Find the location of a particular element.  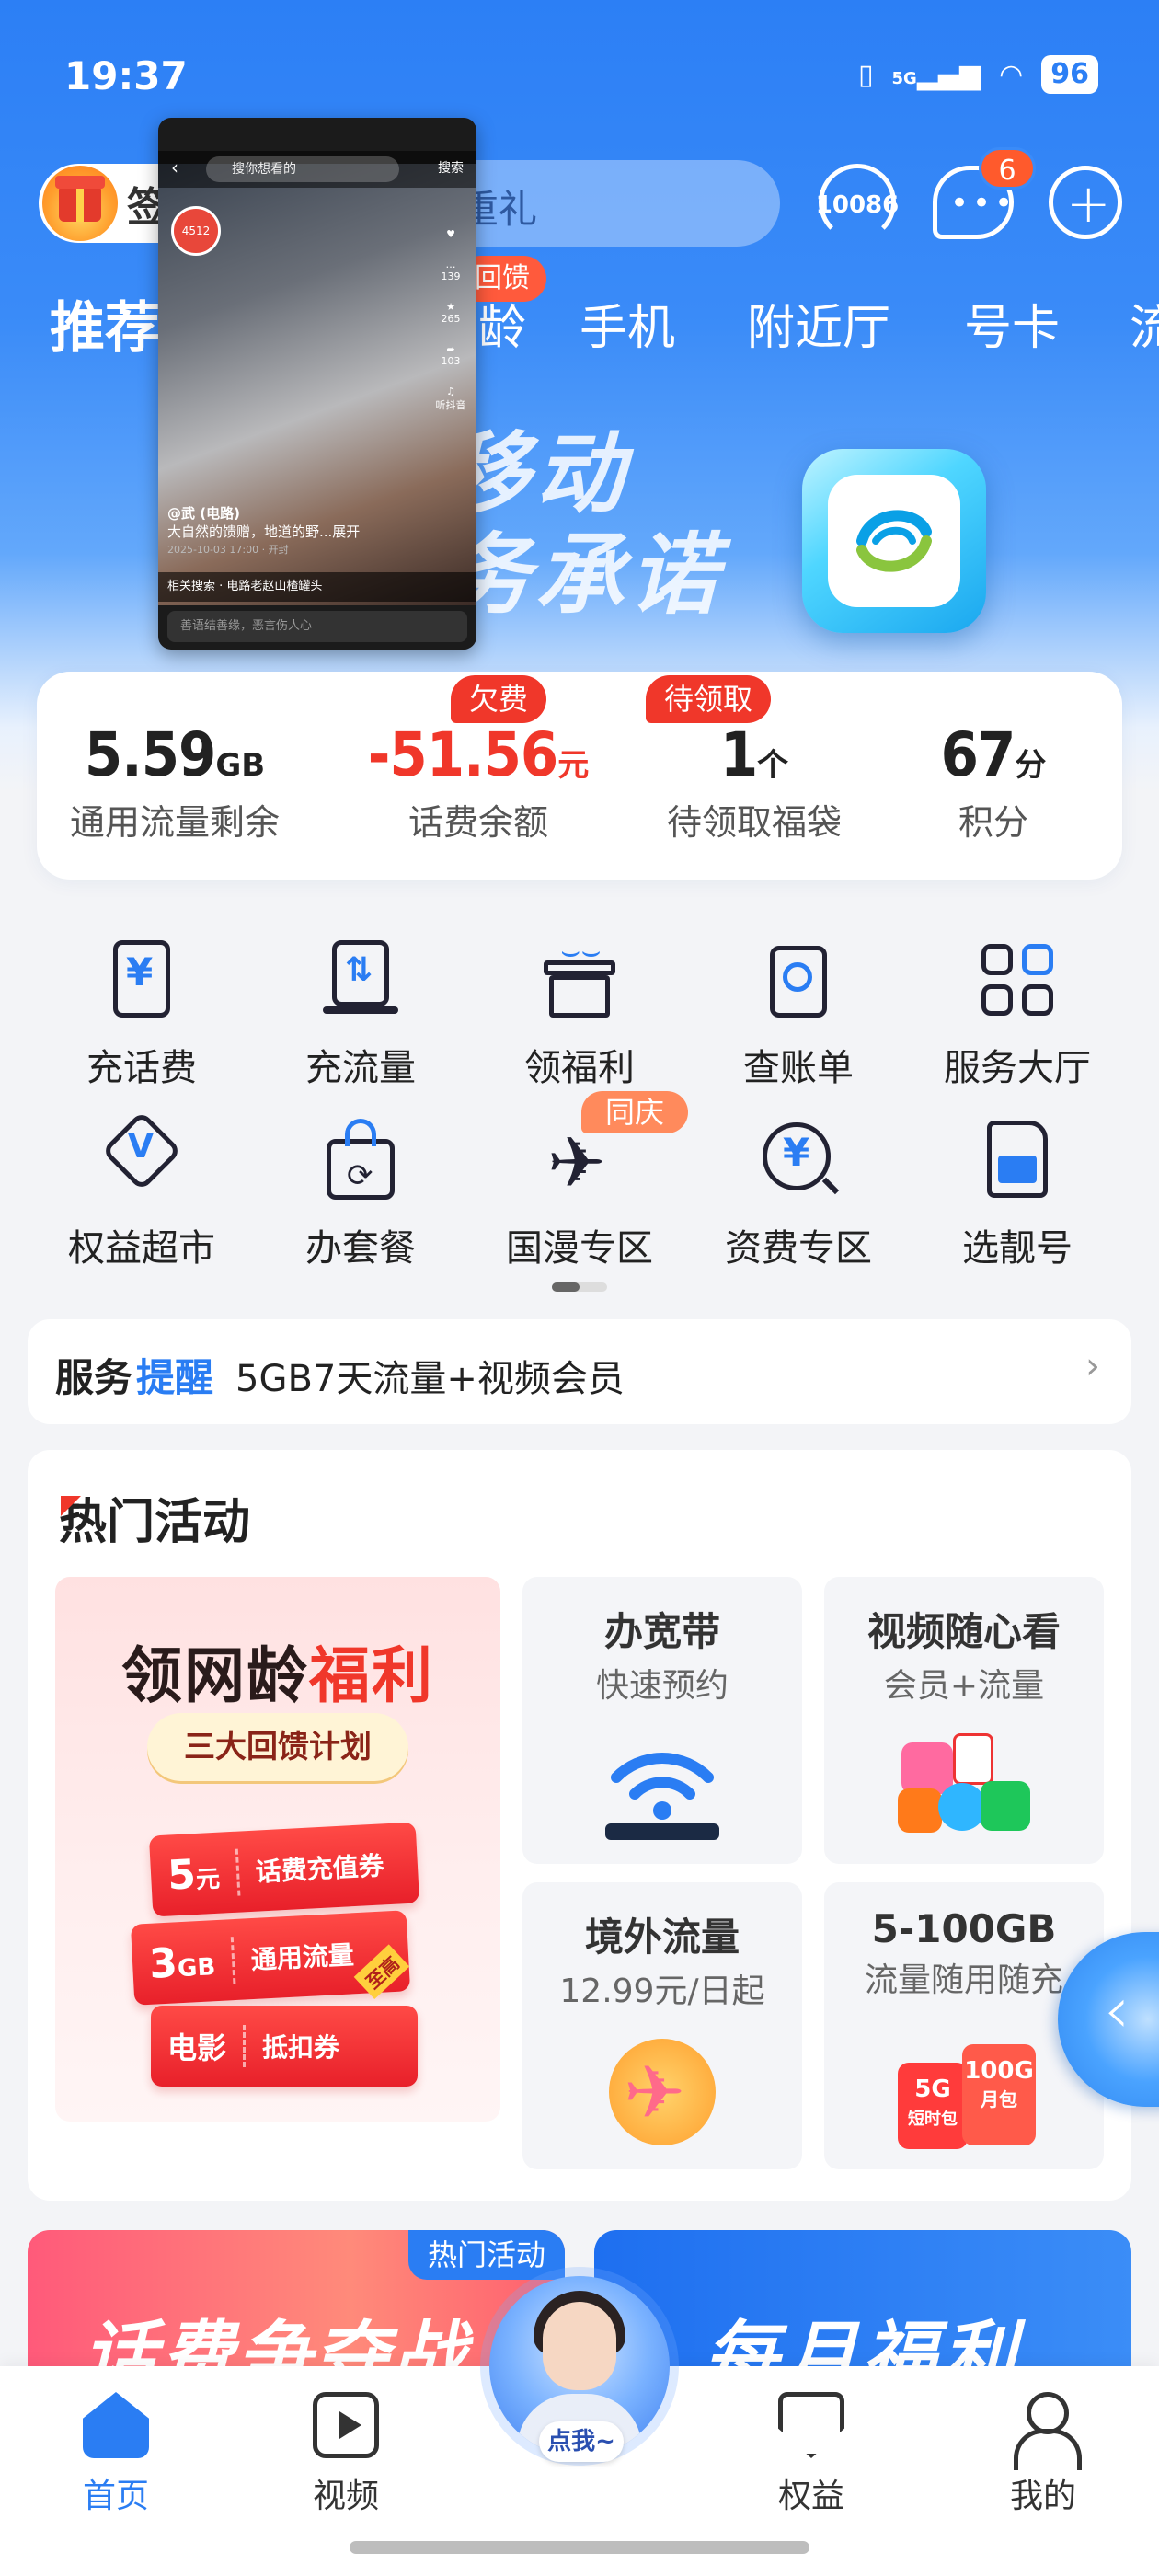

stat-data-remaining: 5.59GB 通用流量剩余 is located at coordinates (174, 782).